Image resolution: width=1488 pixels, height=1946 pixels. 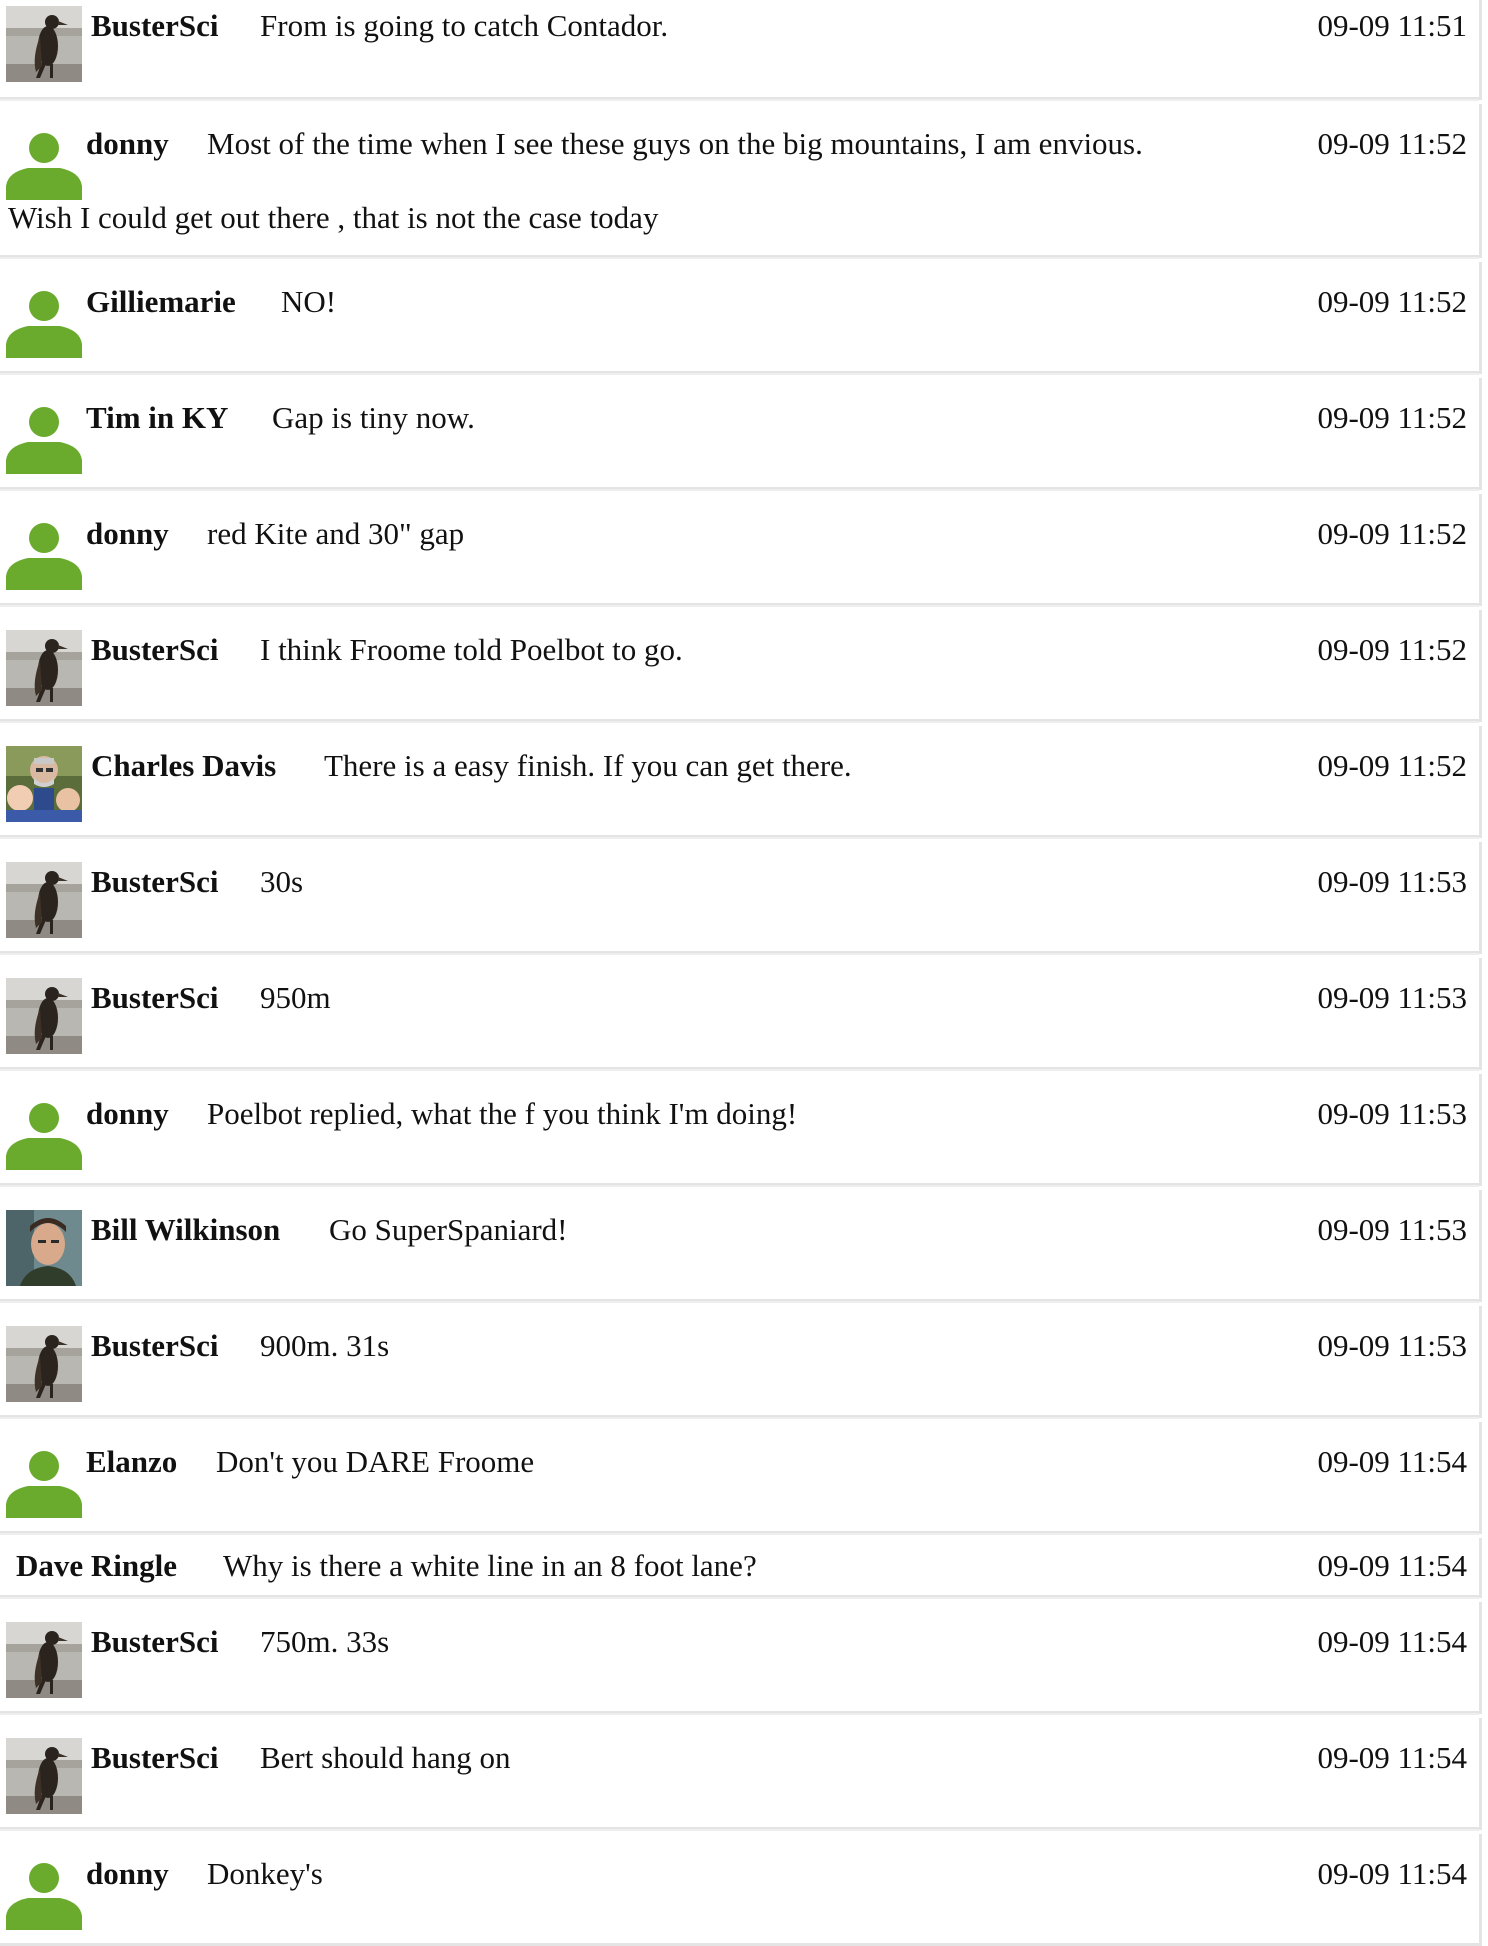 I want to click on man-photo-icon, so click(x=44, y=1248).